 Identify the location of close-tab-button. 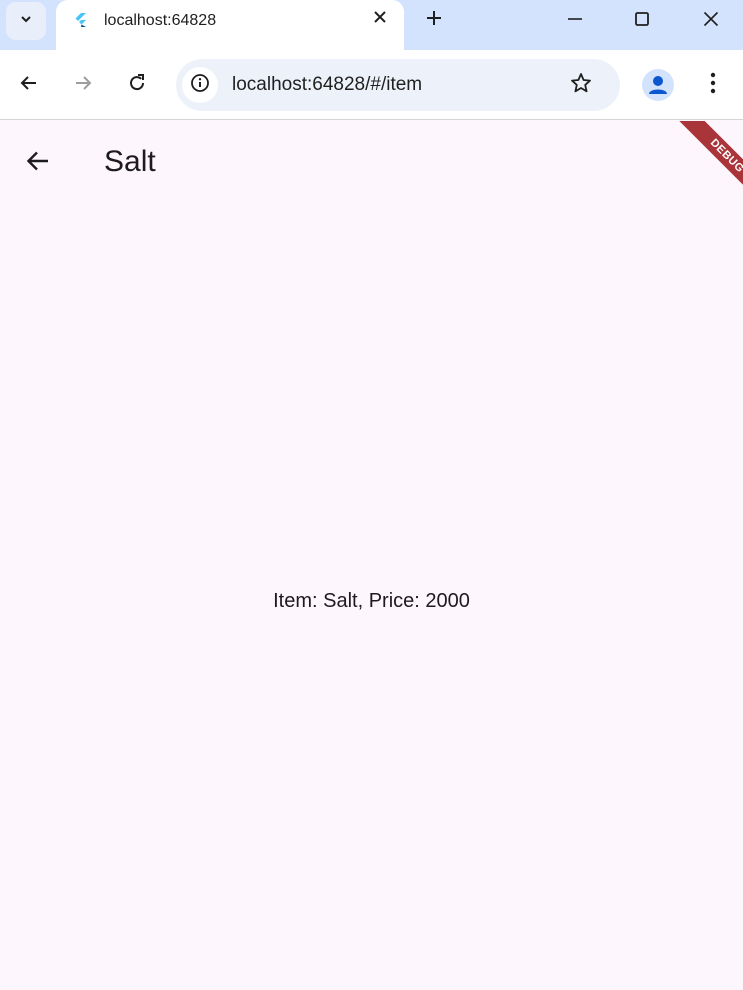
(380, 19).